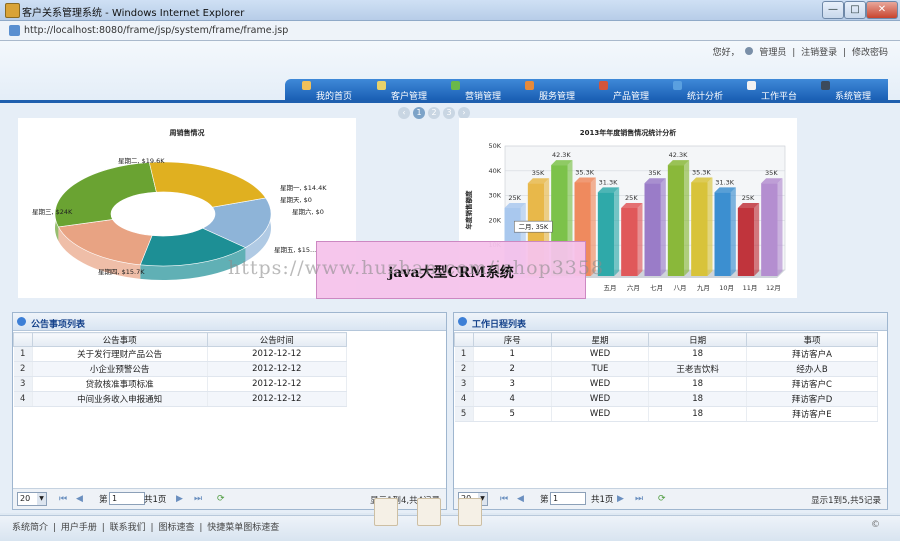 The image size is (900, 541). Describe the element at coordinates (632, 91) in the screenshot. I see `nav-product: 产品管理` at that location.